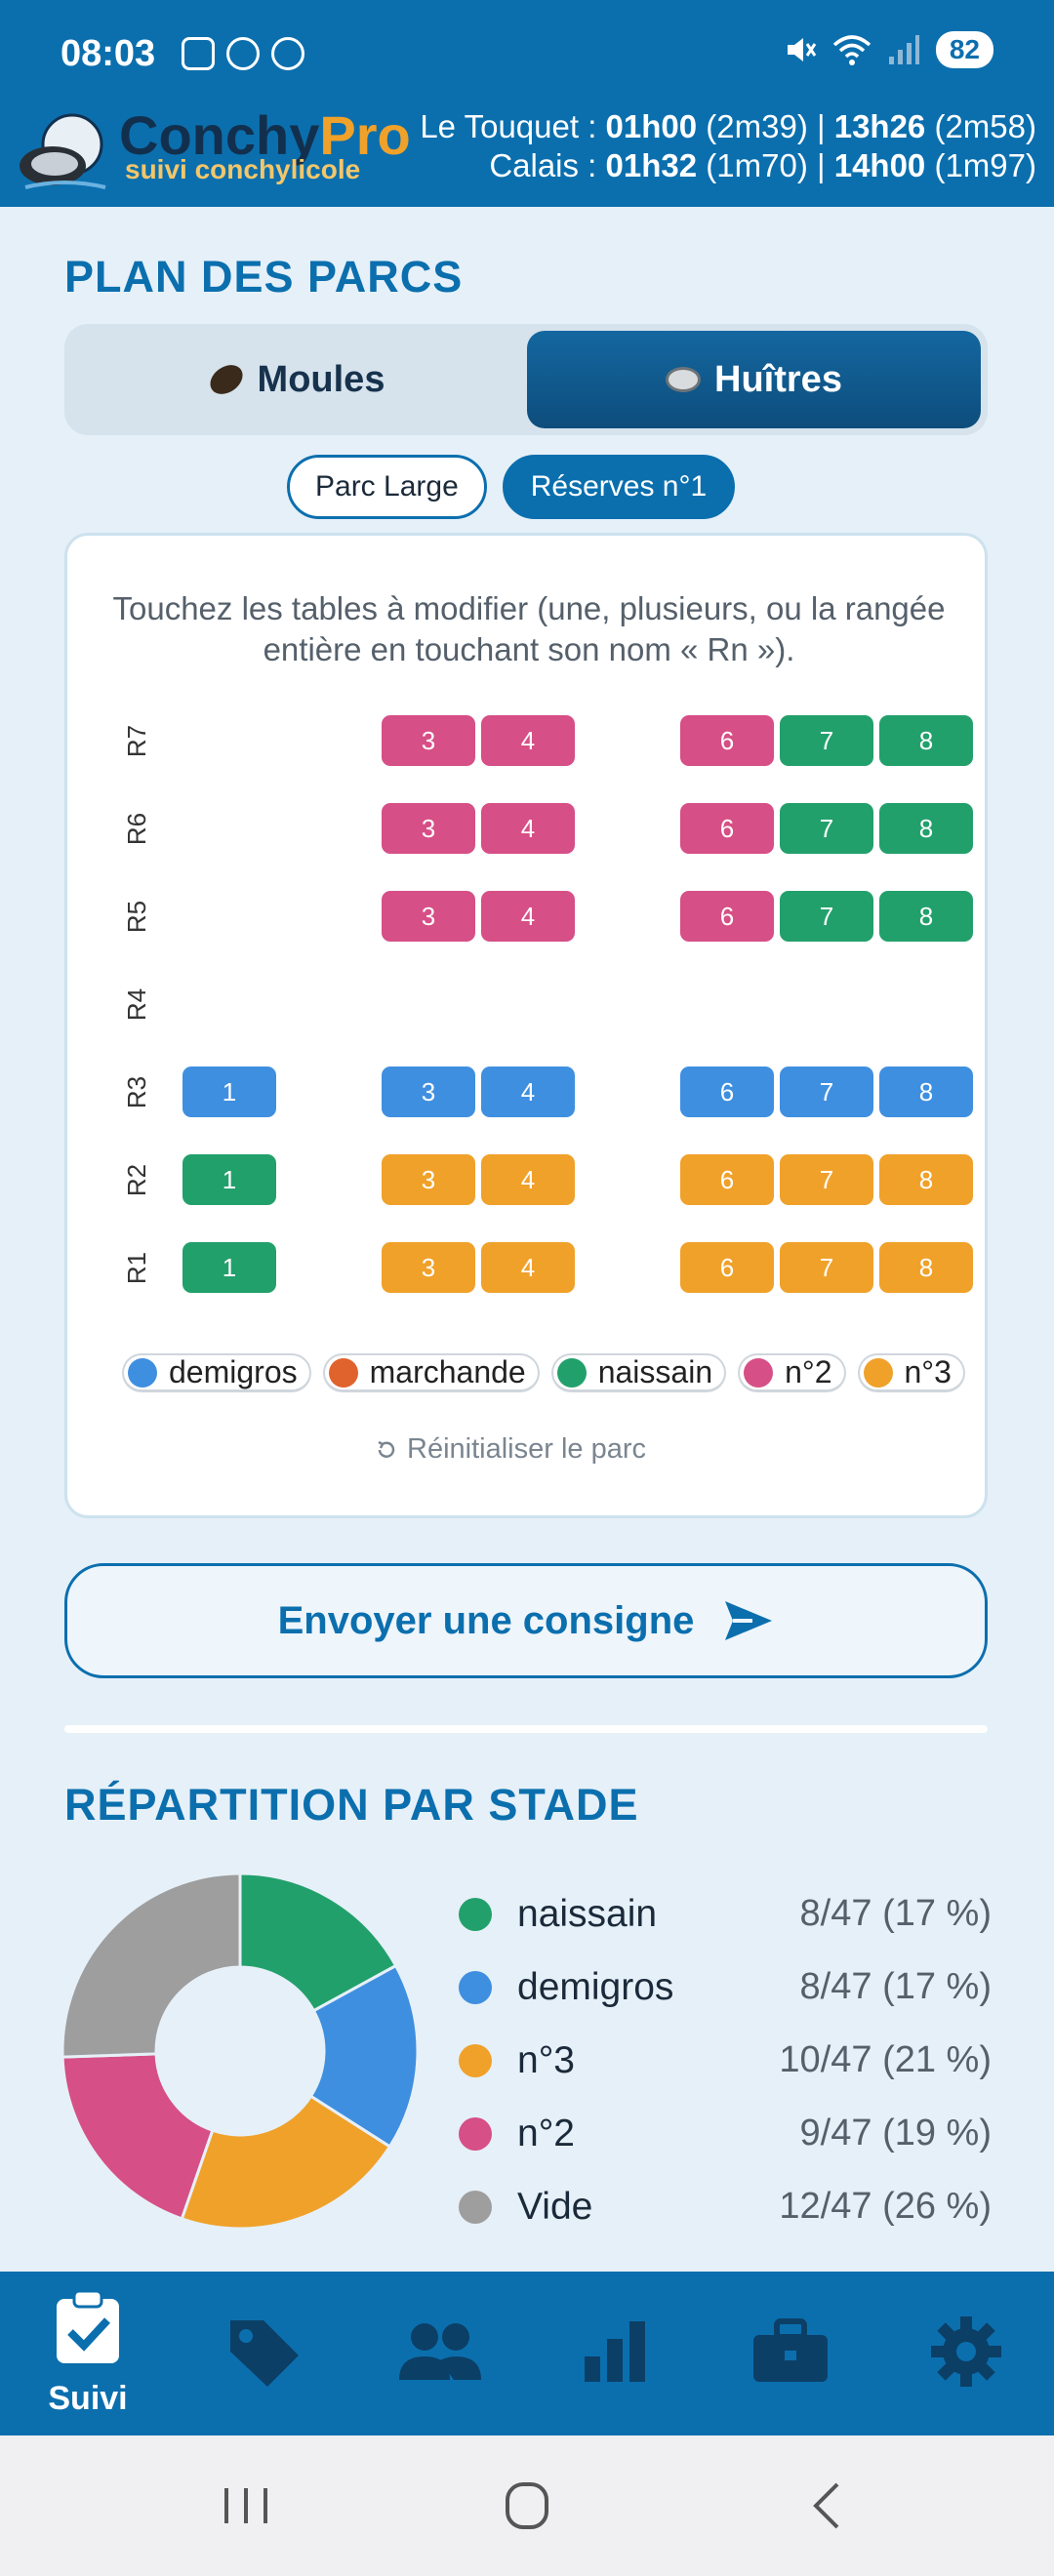 This screenshot has height=2576, width=1054. I want to click on table-r6-3: 3, so click(428, 828).